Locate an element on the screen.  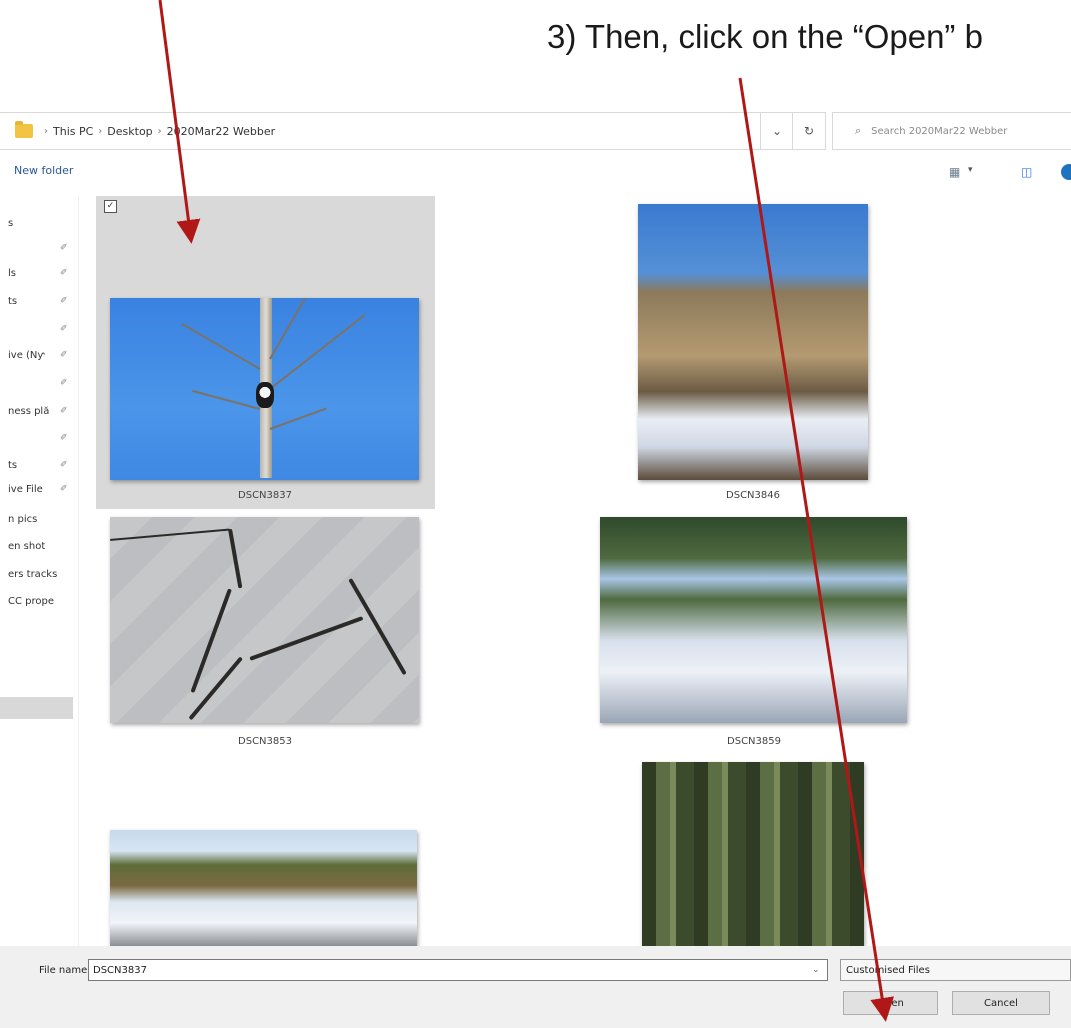
nav-item: CC prope is located at coordinates (31, 601).